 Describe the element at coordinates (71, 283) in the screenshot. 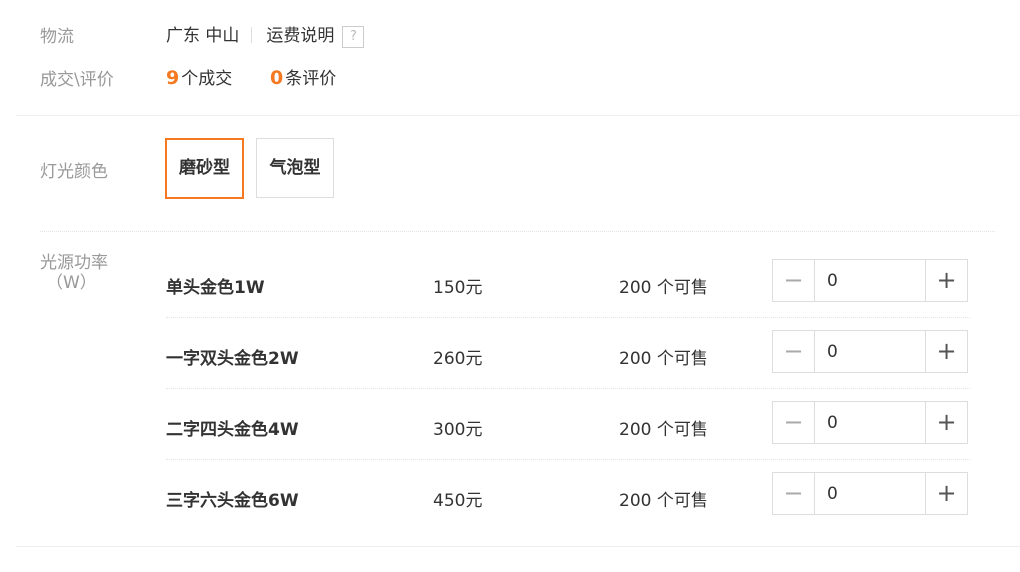

I see `power-label-unit: （W）` at that location.